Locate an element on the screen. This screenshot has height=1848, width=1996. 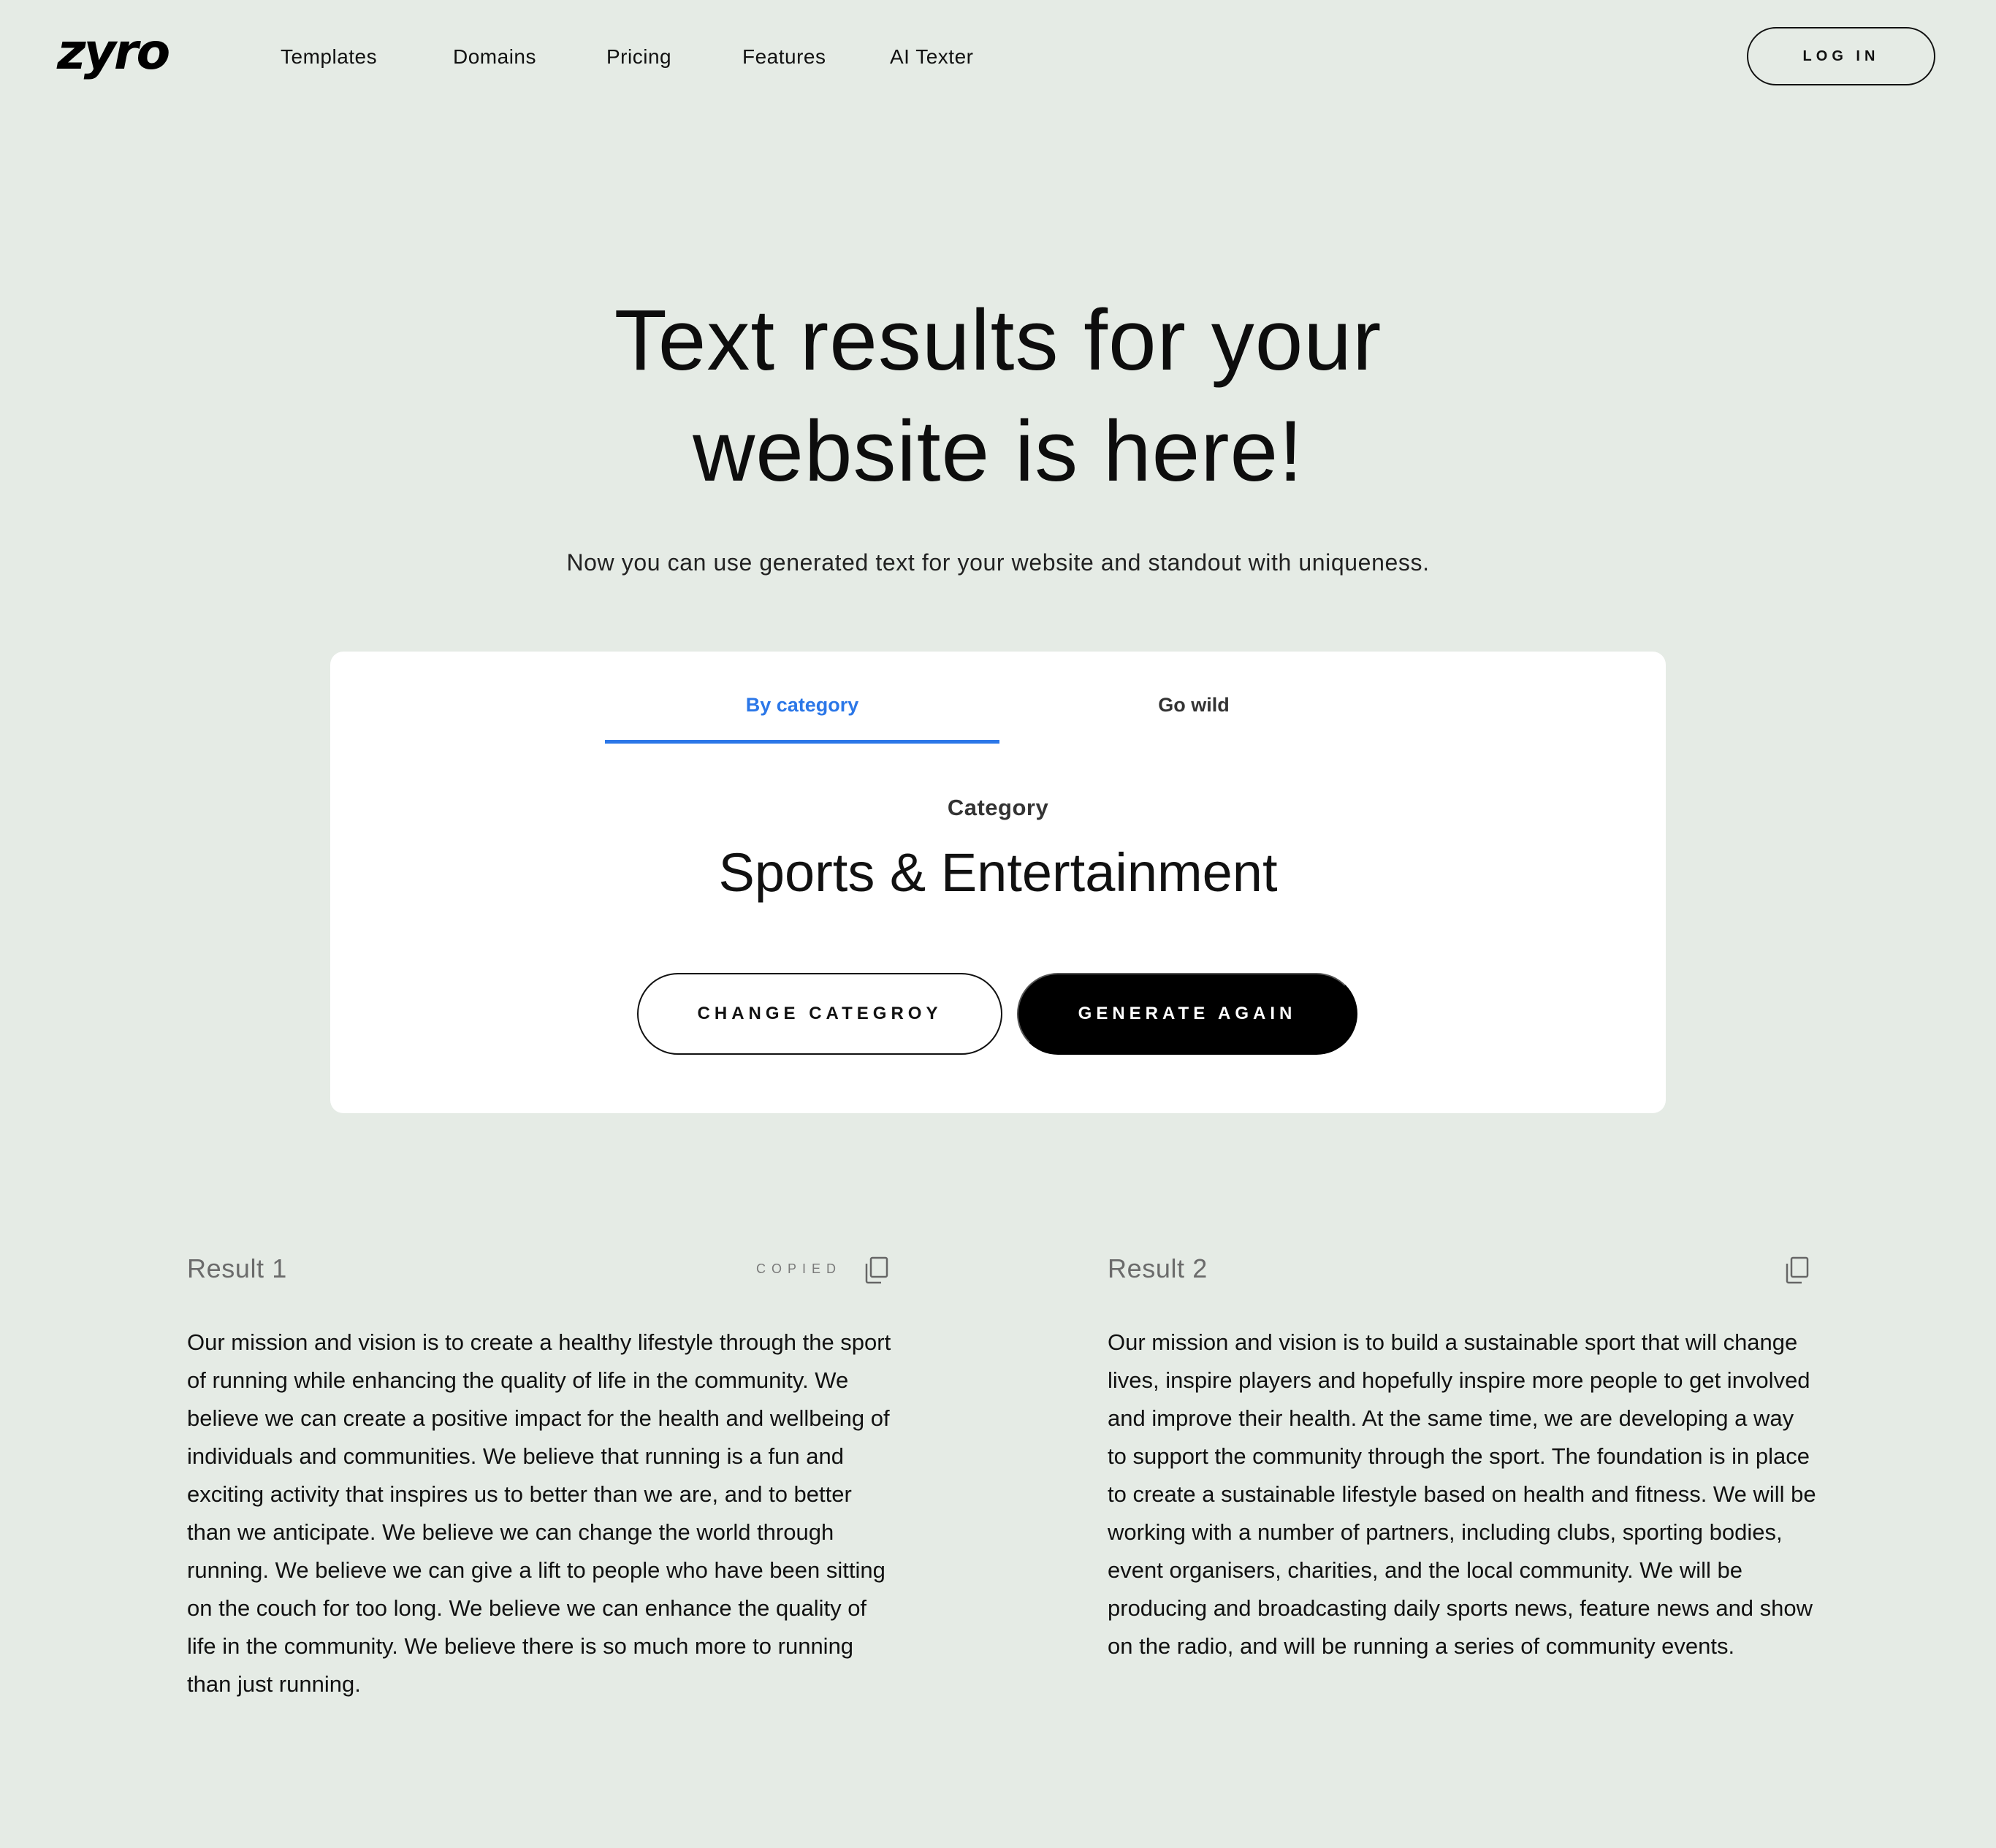
page-title: Text results for your website is here! is located at coordinates (998, 396).